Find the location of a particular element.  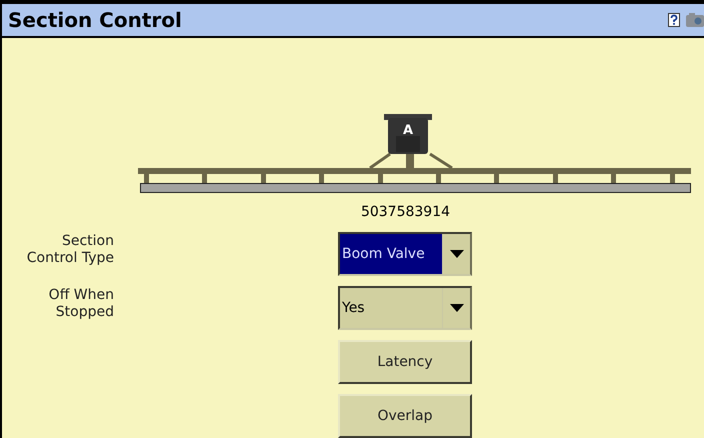

help-icon is located at coordinates (674, 20).